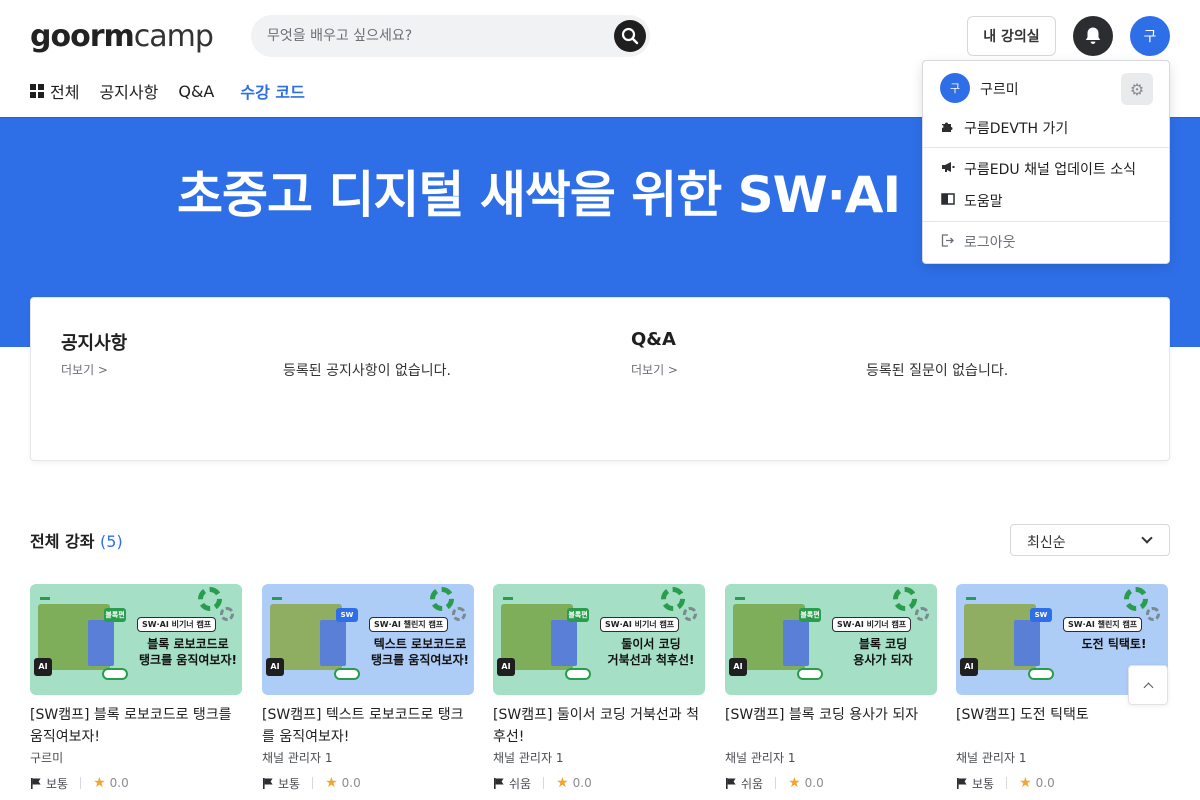 The width and height of the screenshot is (1200, 800). What do you see at coordinates (128, 91) in the screenshot?
I see `nav-item-notice: 공지사항` at bounding box center [128, 91].